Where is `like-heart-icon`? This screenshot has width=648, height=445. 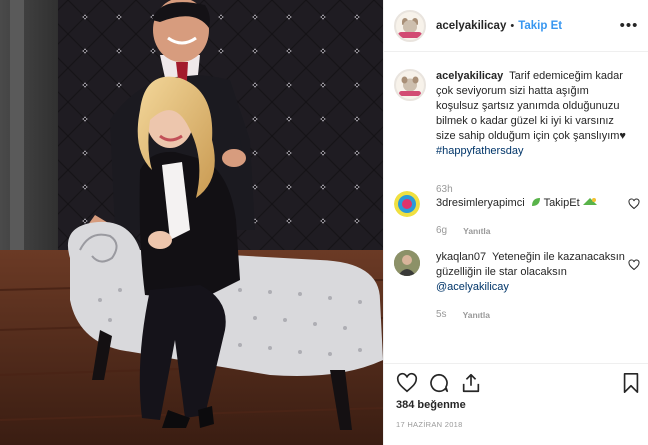 like-heart-icon is located at coordinates (407, 383).